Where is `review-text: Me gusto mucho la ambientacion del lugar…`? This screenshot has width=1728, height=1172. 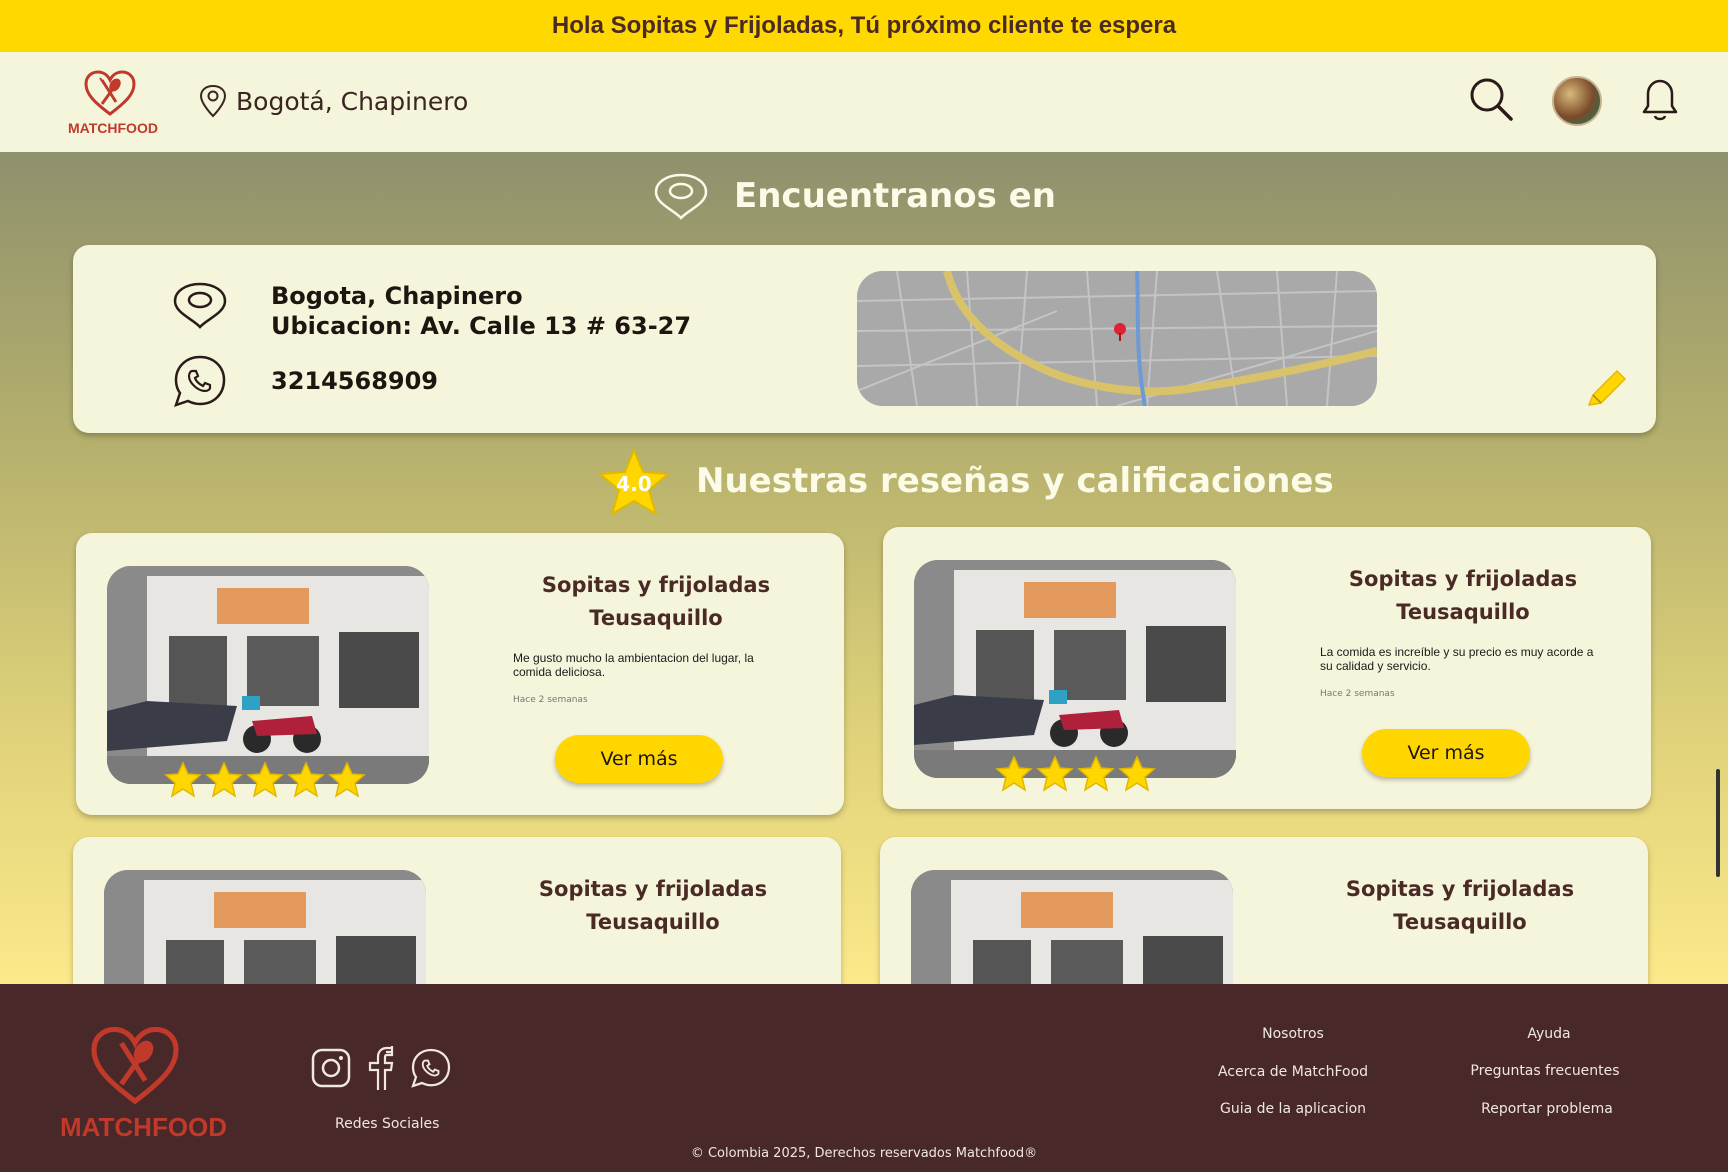
review-text: Me gusto mucho la ambientacion del lugar… is located at coordinates (633, 665).